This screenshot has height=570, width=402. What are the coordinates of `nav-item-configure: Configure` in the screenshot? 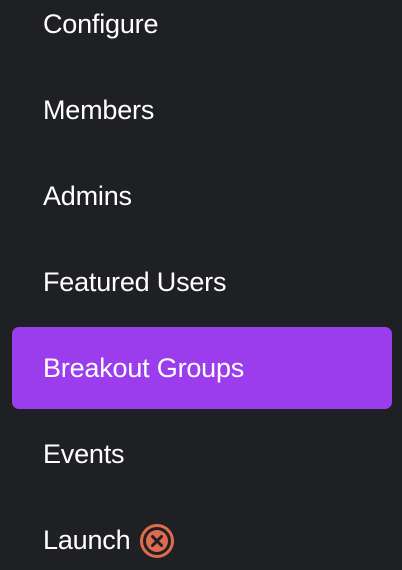 It's located at (202, 32).